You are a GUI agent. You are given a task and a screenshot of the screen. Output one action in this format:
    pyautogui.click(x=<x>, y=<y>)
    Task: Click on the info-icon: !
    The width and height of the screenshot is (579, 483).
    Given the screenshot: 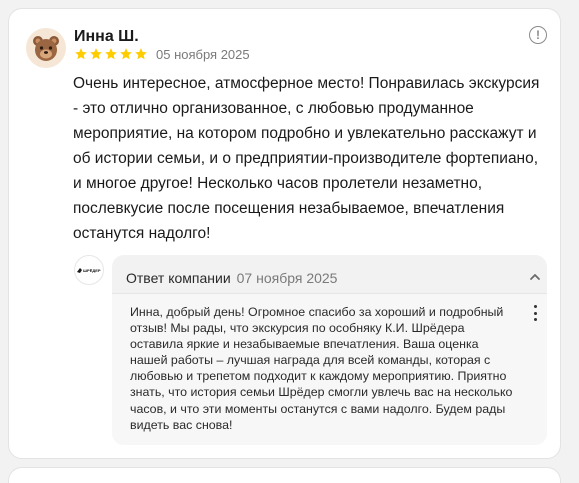 What is the action you would take?
    pyautogui.click(x=538, y=35)
    